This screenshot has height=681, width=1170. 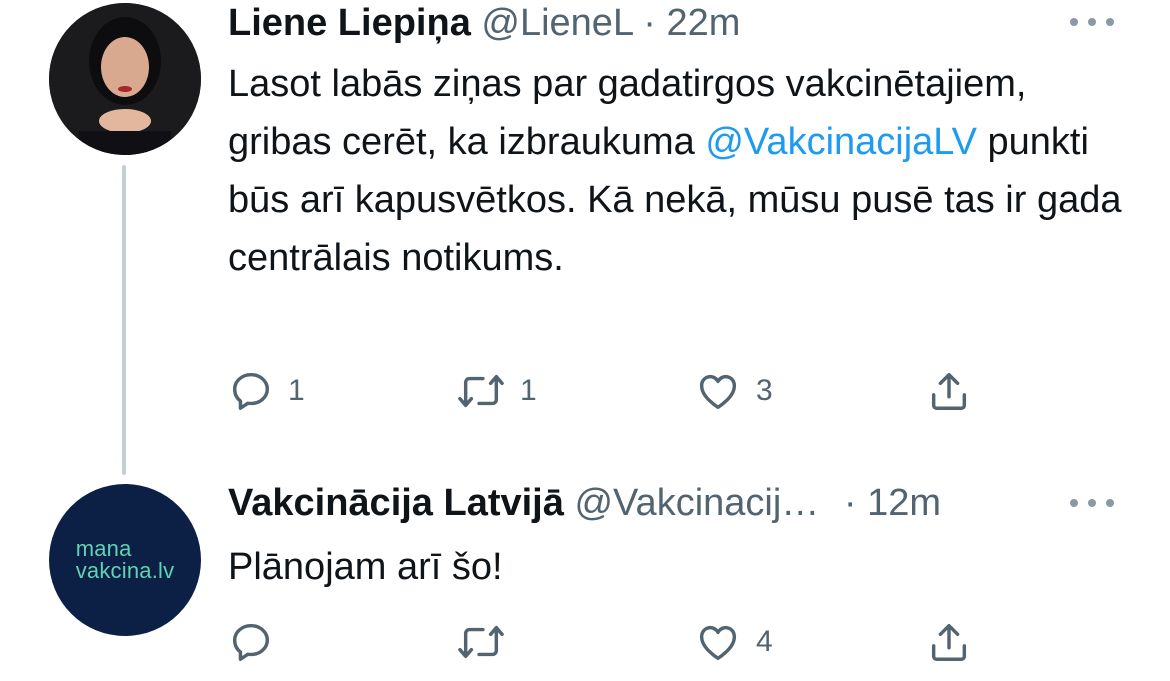 What do you see at coordinates (904, 503) in the screenshot?
I see `tweet-time: 12m` at bounding box center [904, 503].